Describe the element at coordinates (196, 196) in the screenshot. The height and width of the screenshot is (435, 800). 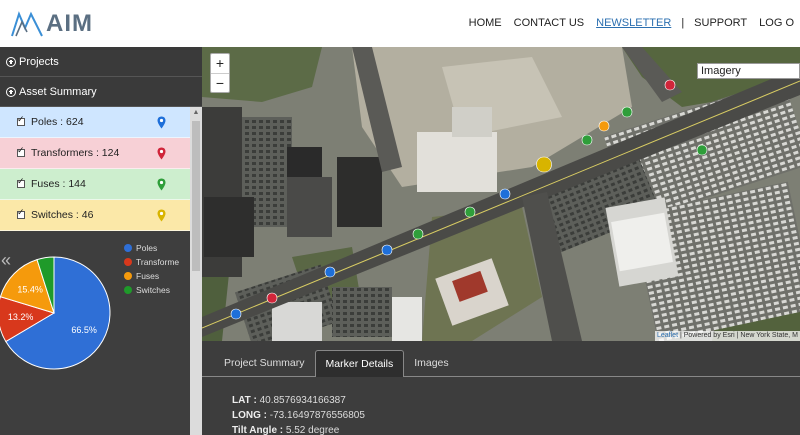
I see `scrollbar-thumb` at that location.